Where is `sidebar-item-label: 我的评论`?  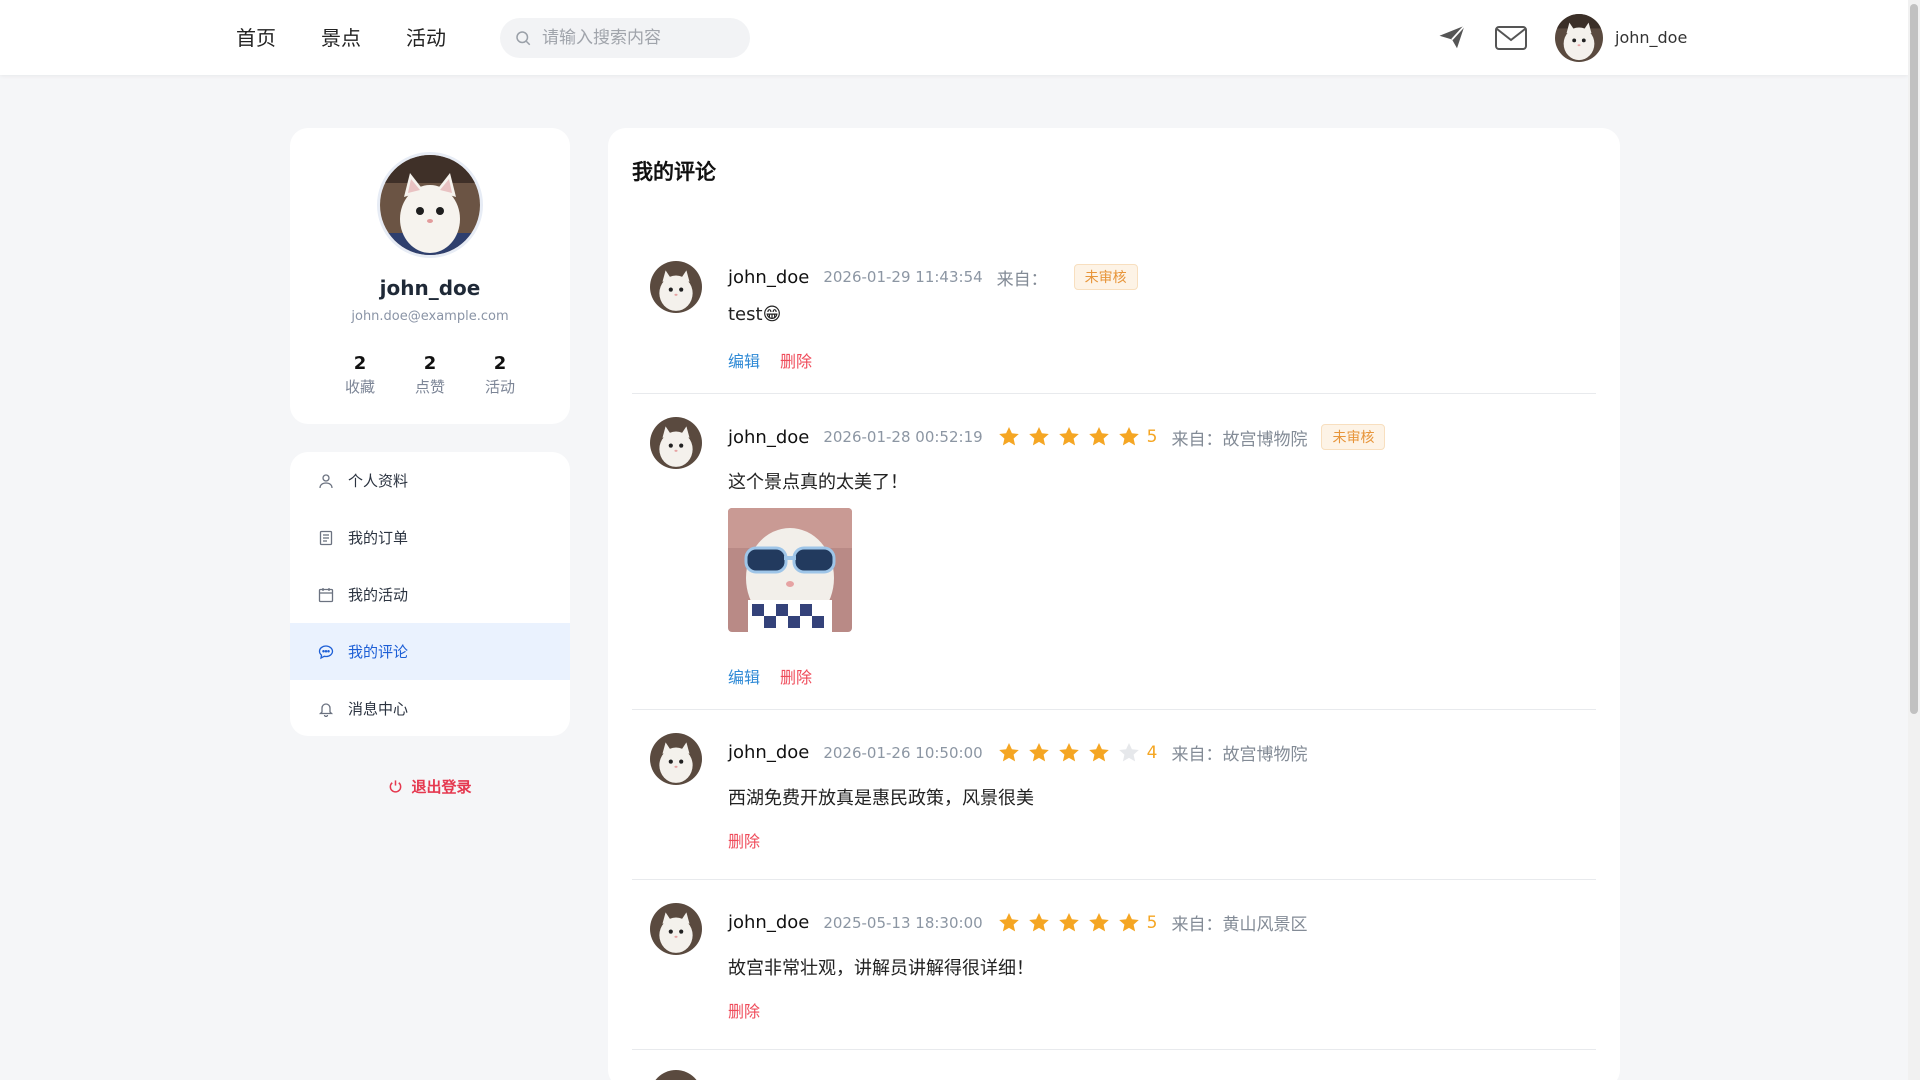 sidebar-item-label: 我的评论 is located at coordinates (378, 652).